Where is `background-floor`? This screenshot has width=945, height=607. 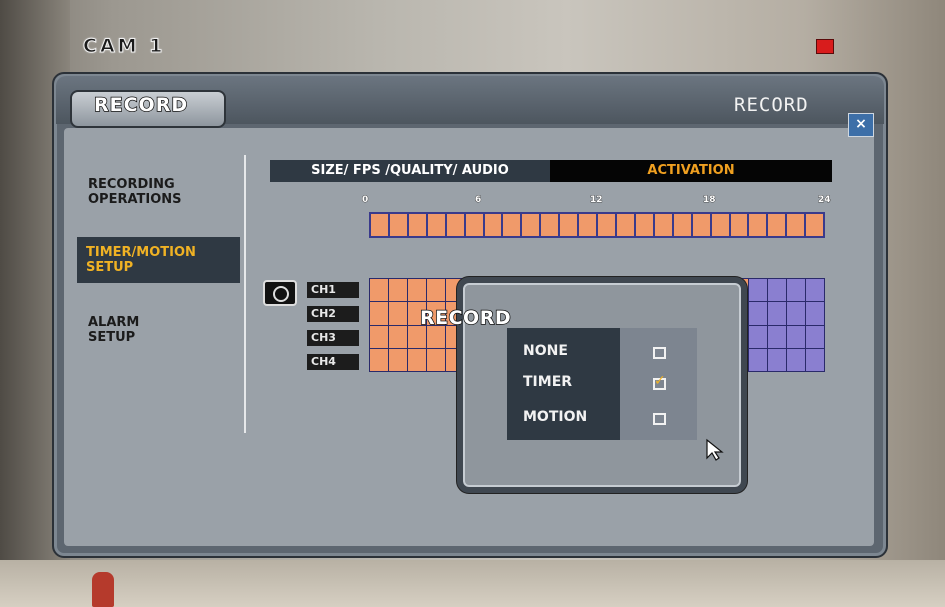 background-floor is located at coordinates (472, 583).